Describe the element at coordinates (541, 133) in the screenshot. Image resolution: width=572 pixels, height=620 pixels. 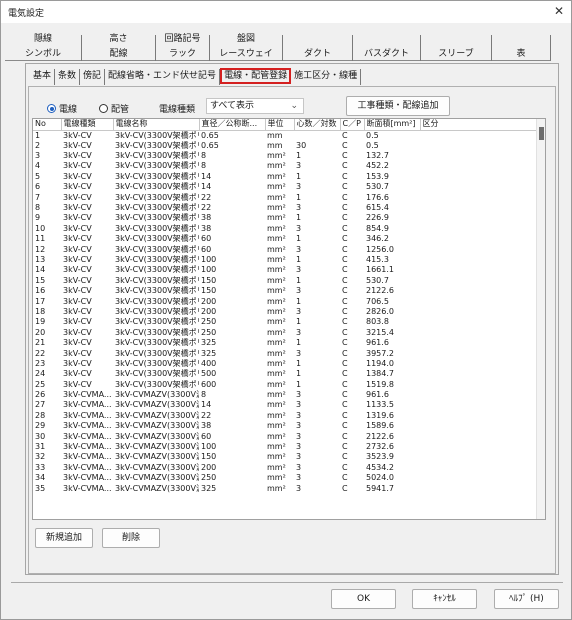
I see `scrollbar-thumb` at that location.